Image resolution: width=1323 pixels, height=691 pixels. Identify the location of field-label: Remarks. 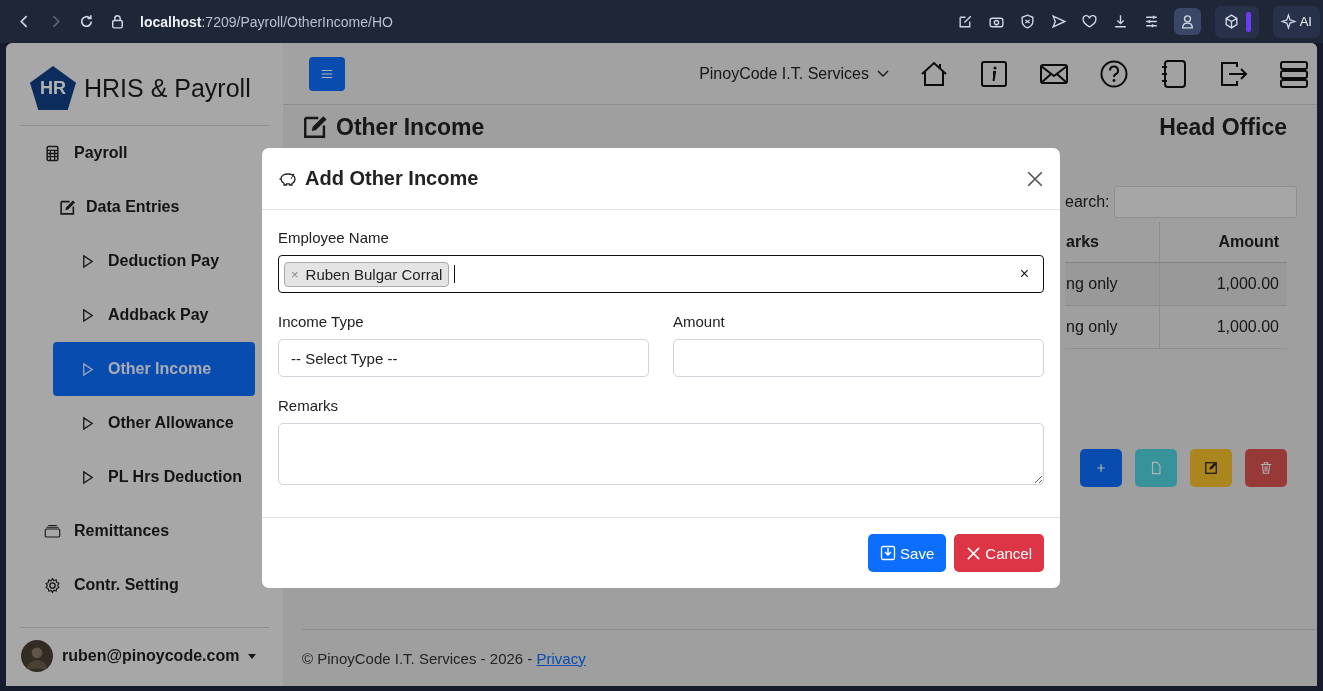
(308, 405).